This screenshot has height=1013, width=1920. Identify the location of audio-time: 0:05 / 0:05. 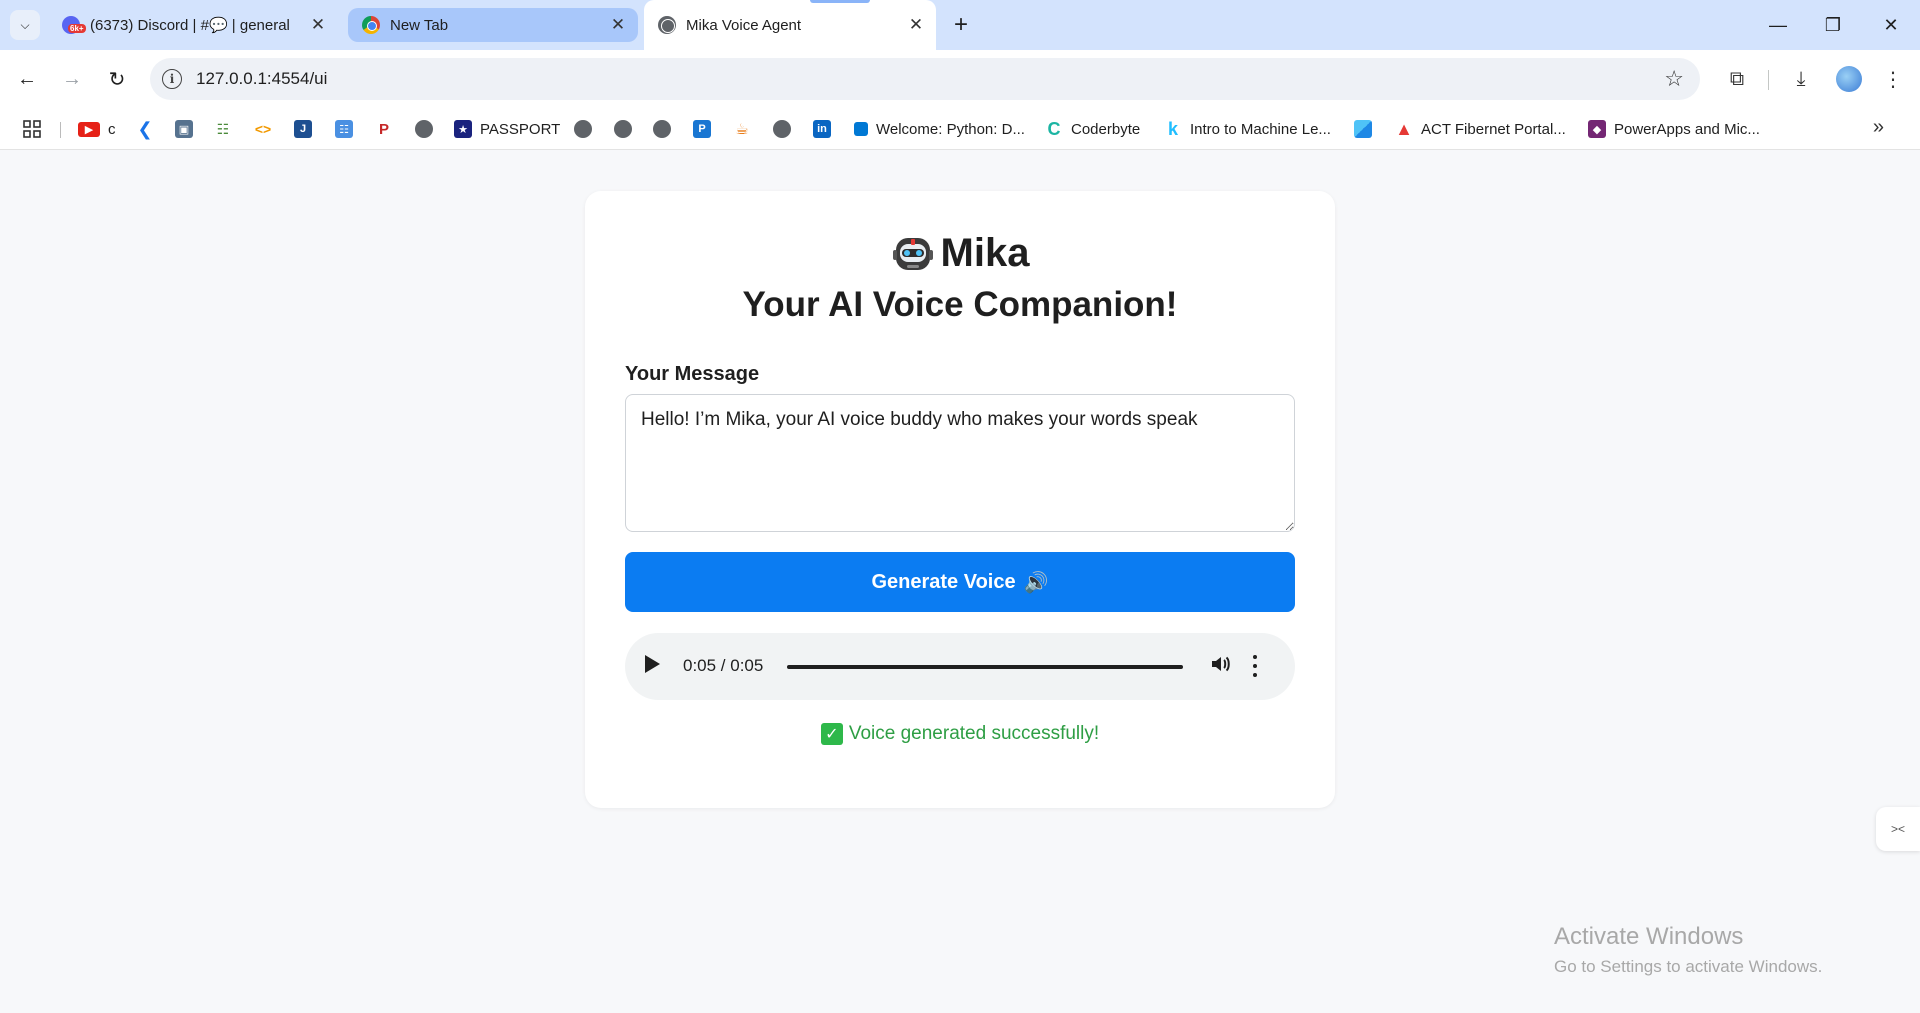
(723, 665).